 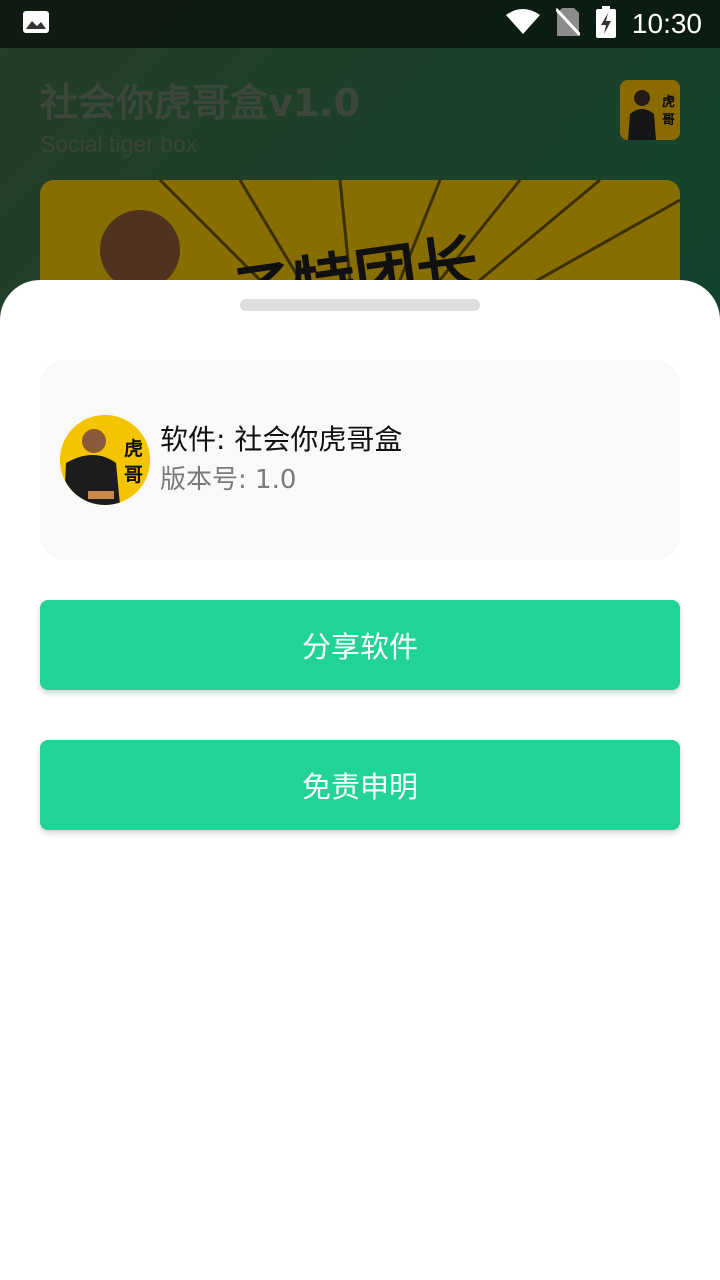 What do you see at coordinates (360, 645) in the screenshot?
I see `share-software-button: 分享软件` at bounding box center [360, 645].